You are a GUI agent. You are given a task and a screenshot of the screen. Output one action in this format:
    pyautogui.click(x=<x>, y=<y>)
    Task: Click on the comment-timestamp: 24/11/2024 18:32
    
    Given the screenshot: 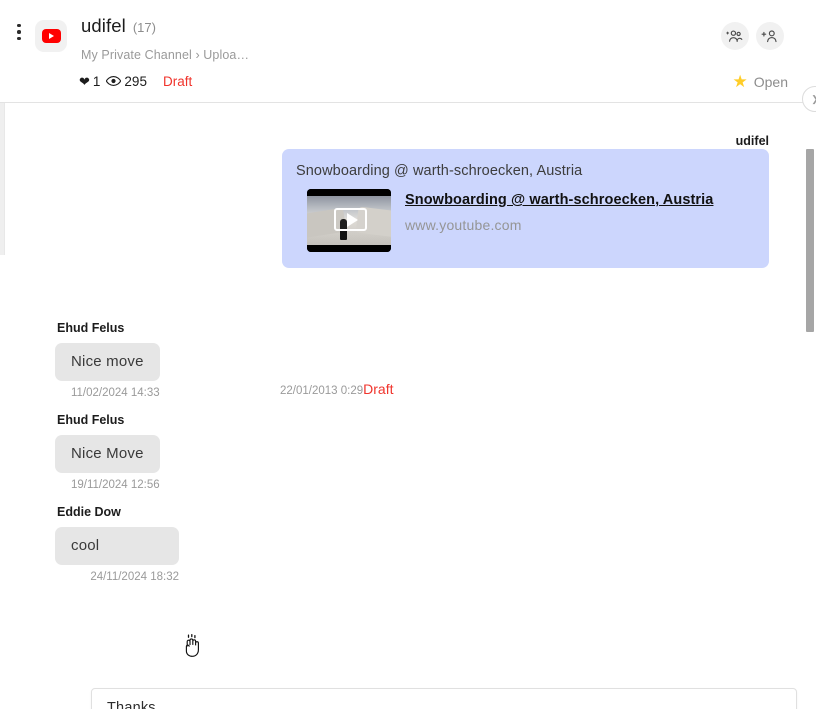 What is the action you would take?
    pyautogui.click(x=134, y=577)
    